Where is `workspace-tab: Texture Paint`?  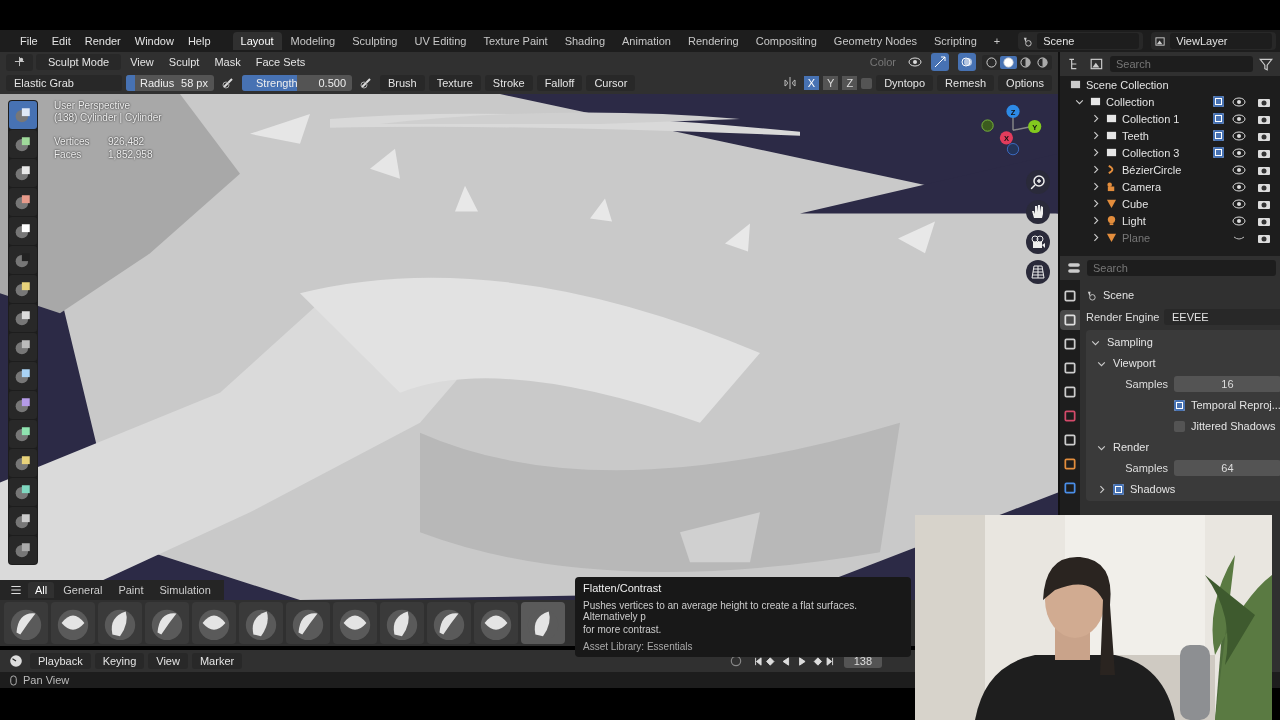 workspace-tab: Texture Paint is located at coordinates (515, 41).